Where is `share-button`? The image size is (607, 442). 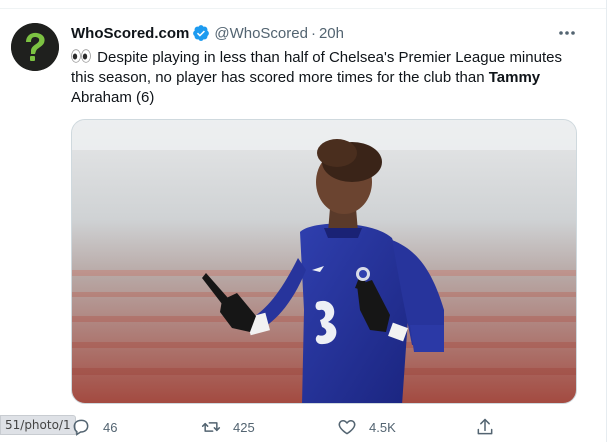 share-button is located at coordinates (485, 427).